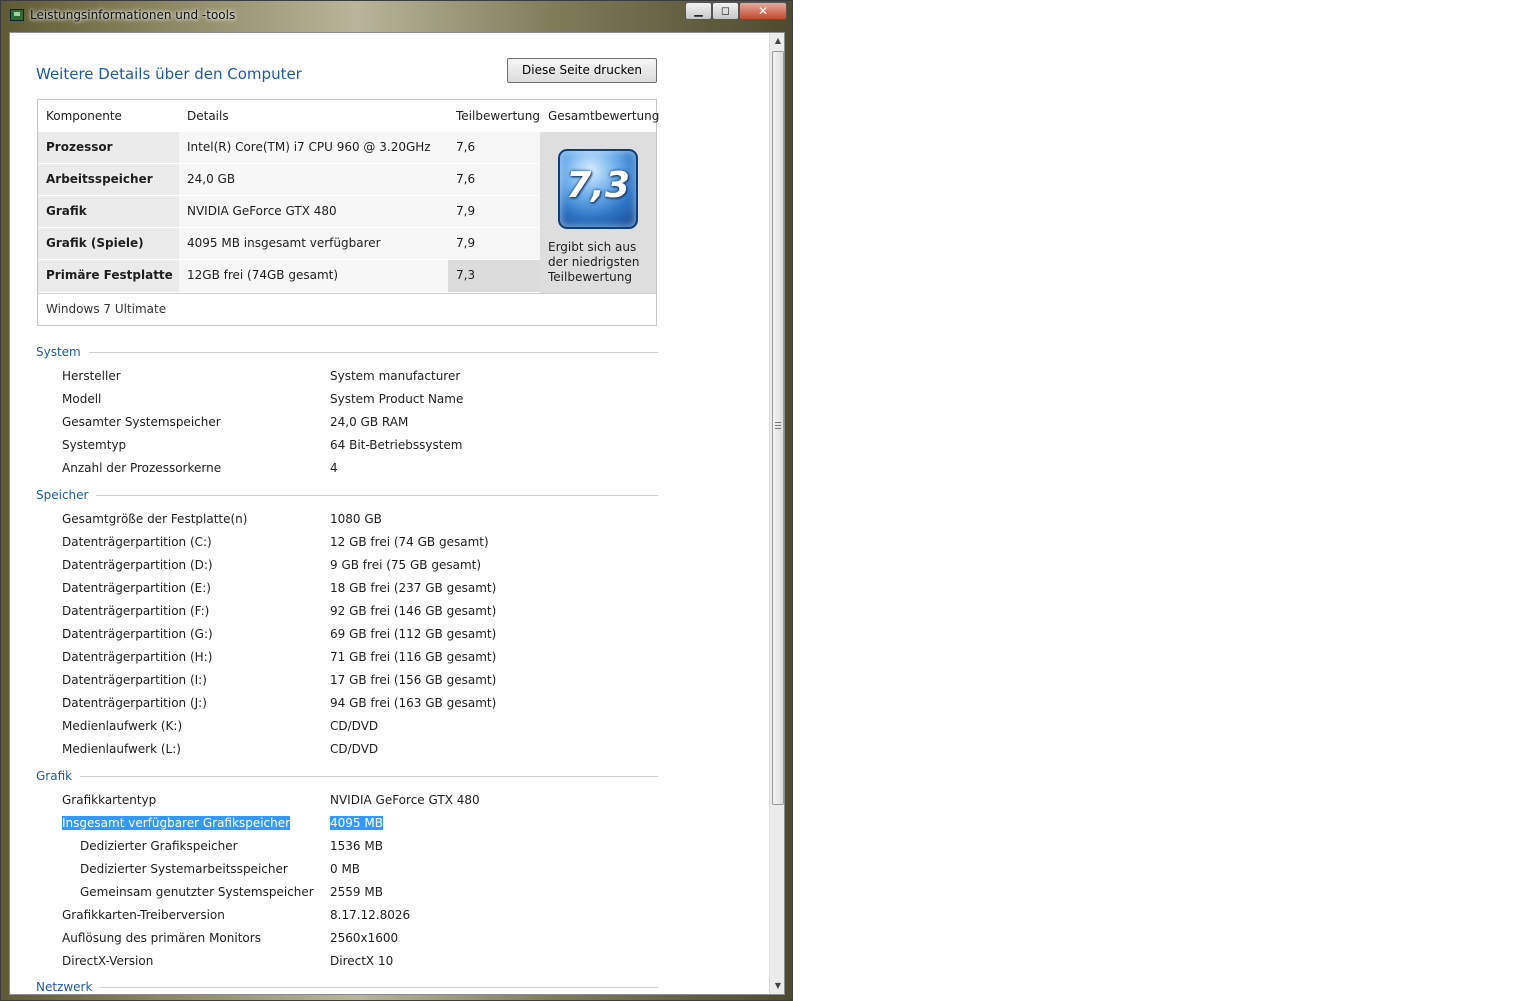 The width and height of the screenshot is (1536, 1001). What do you see at coordinates (725, 11) in the screenshot?
I see `maximize-button: ◻` at bounding box center [725, 11].